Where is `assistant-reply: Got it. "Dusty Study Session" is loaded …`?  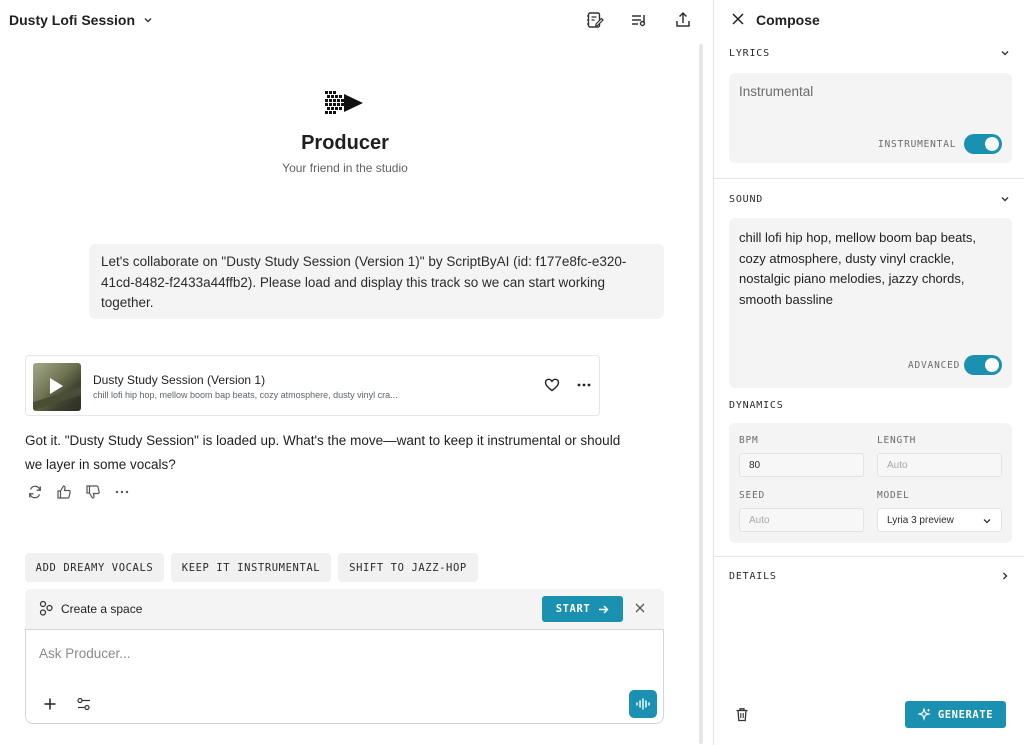 assistant-reply: Got it. "Dusty Study Session" is loaded … is located at coordinates (323, 452).